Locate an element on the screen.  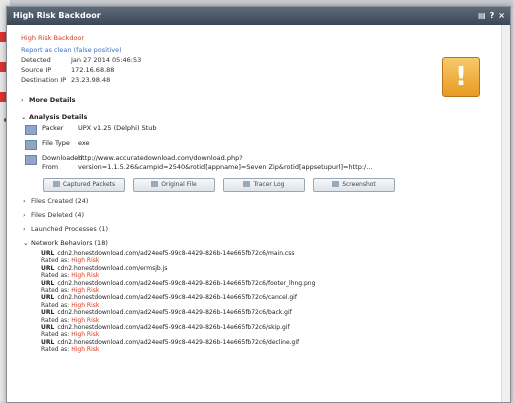
packer-value: UPX v1.25 (Delphi) Stub is located at coordinates (117, 128).